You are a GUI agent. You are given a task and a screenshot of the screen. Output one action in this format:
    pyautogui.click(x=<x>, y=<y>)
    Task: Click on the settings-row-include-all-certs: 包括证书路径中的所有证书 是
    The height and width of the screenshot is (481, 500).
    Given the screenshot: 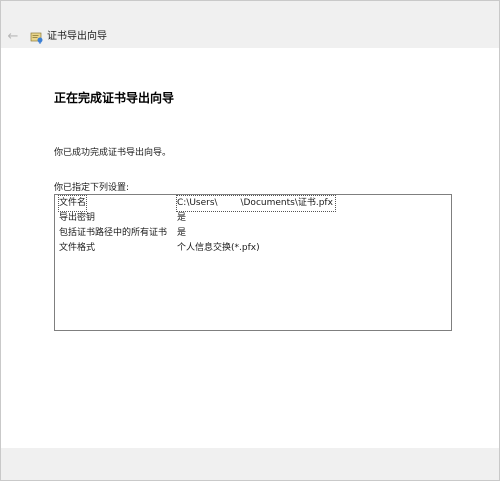 What is the action you would take?
    pyautogui.click(x=253, y=233)
    